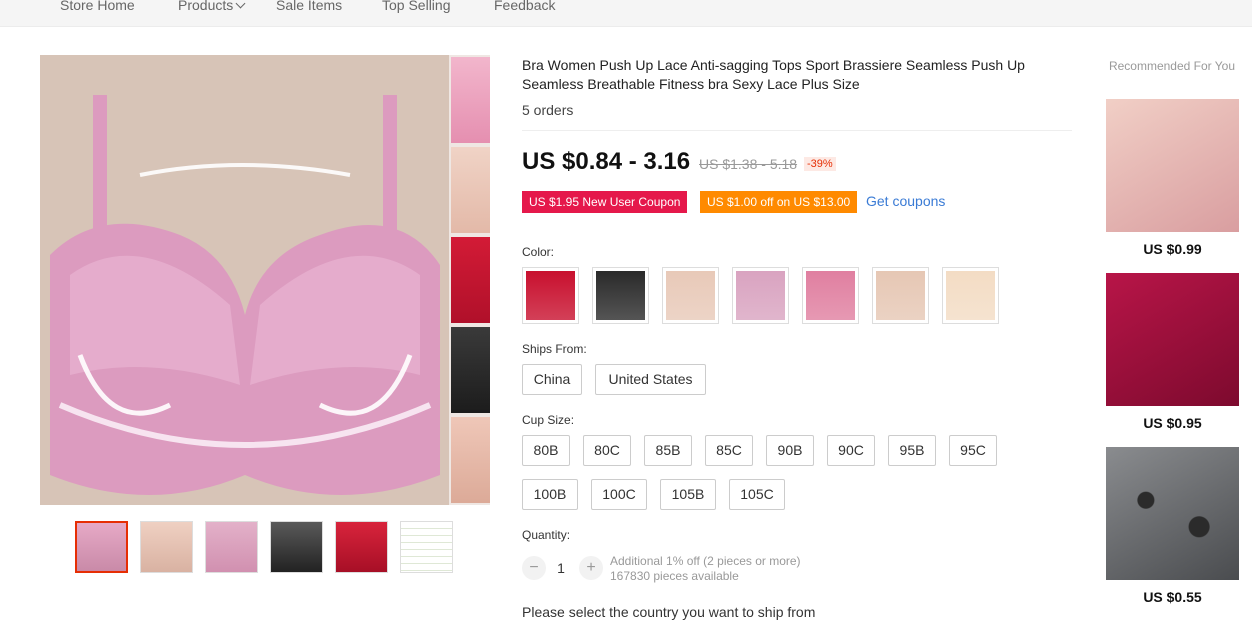  Describe the element at coordinates (606, 161) in the screenshot. I see `price-range: US $0.84 - 3.16` at that location.